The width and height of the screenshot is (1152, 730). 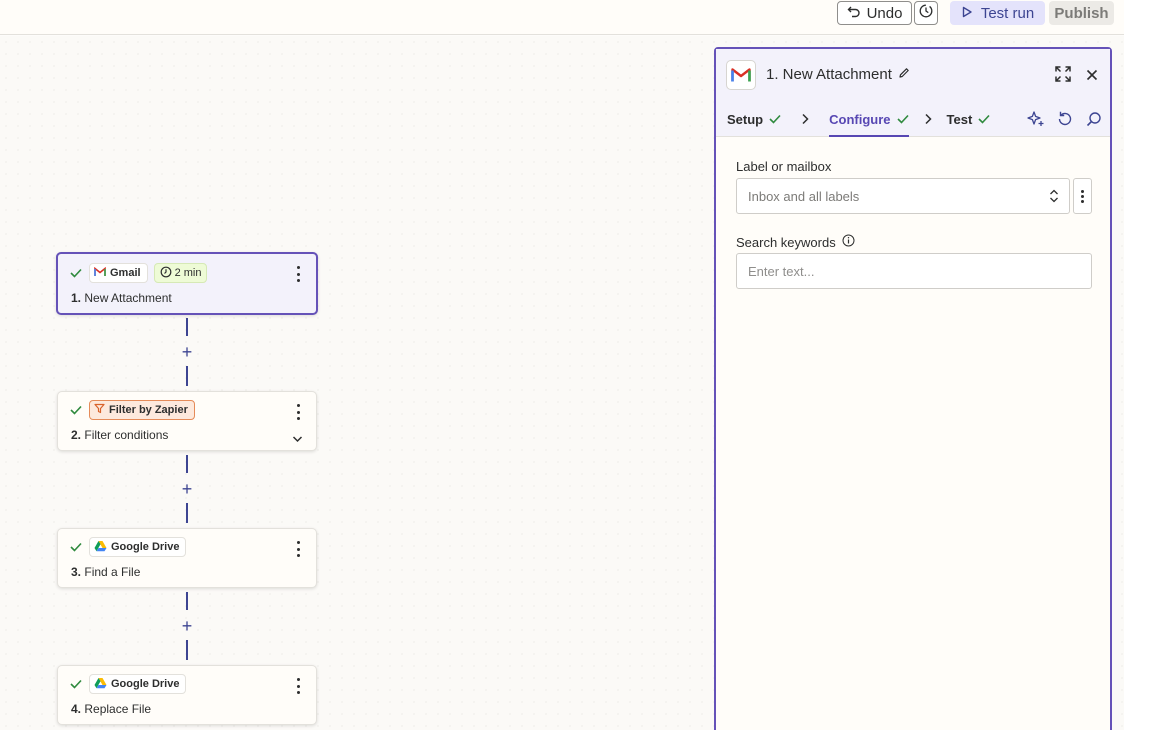 I want to click on tab-setup: Setup, so click(x=754, y=119).